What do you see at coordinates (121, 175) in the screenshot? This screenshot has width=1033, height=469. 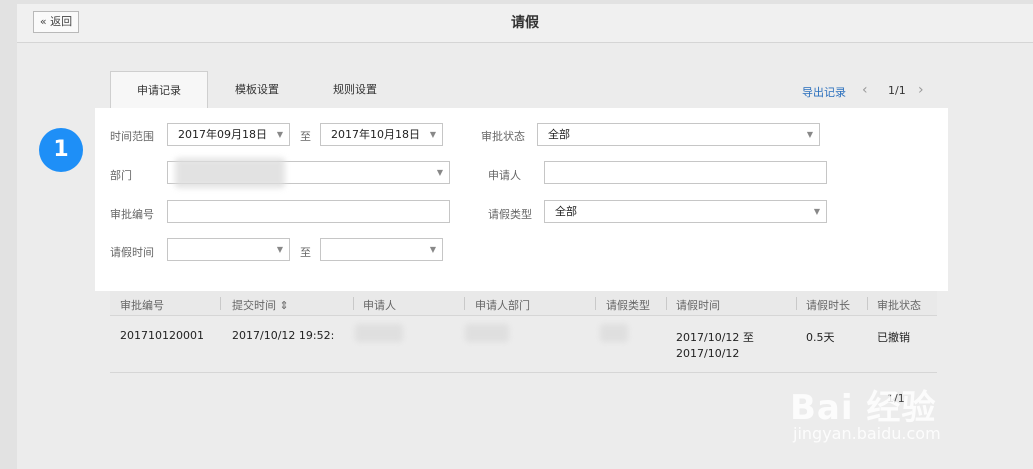 I see `department-label: 部门` at bounding box center [121, 175].